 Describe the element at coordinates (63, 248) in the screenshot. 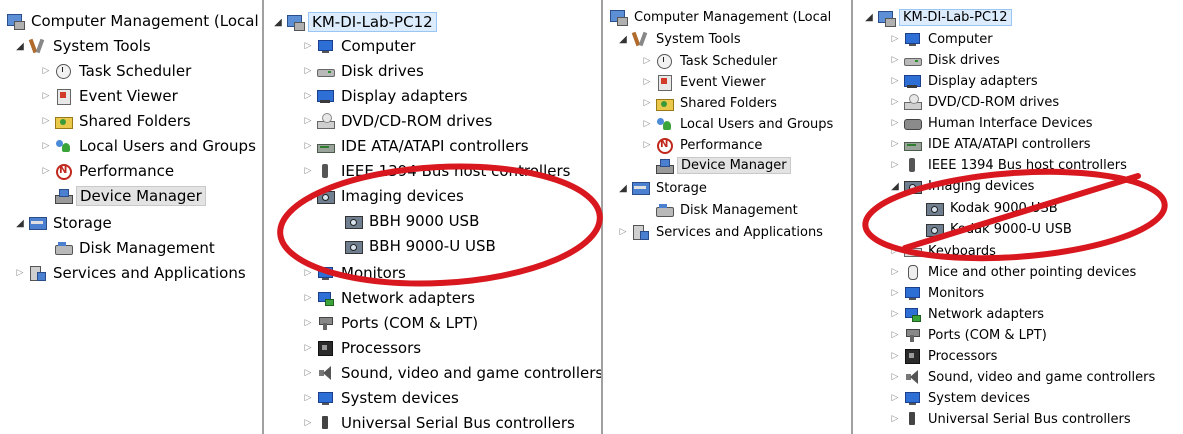

I see `disk-management-icon` at that location.